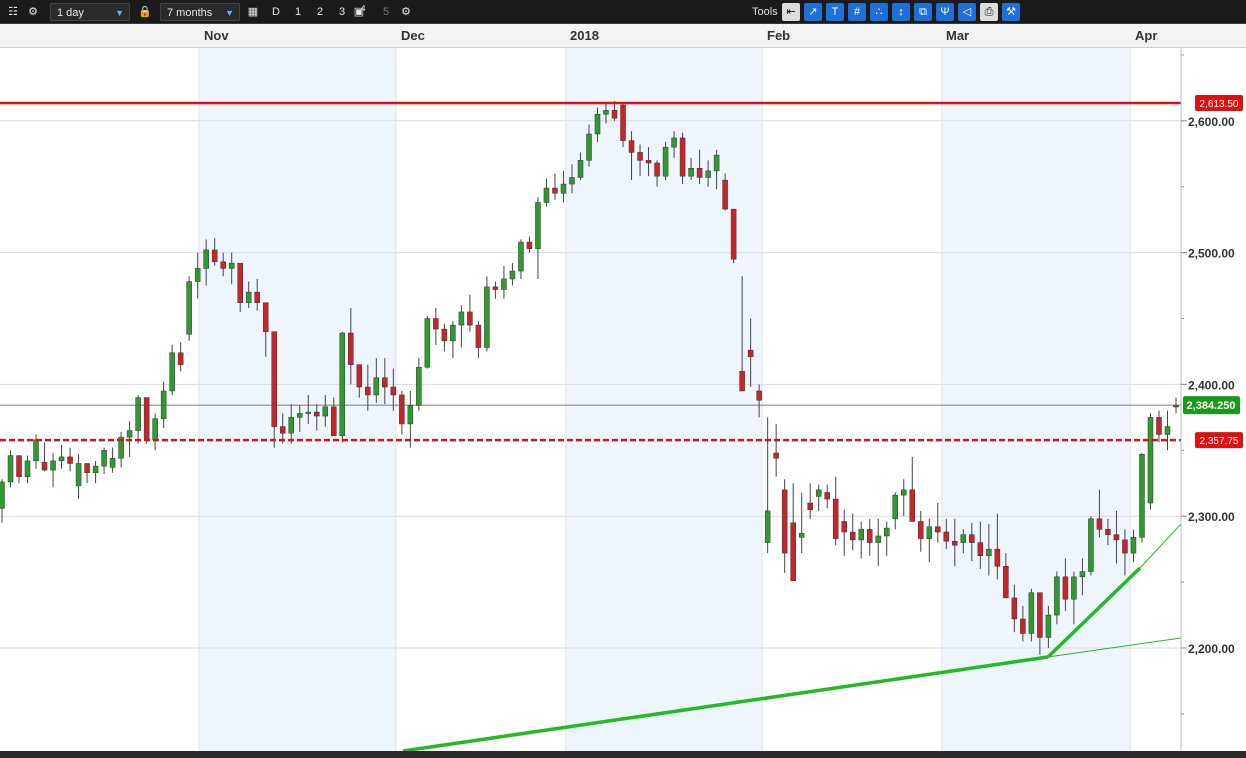  I want to click on chevron-down-icon: ▼, so click(119, 13).